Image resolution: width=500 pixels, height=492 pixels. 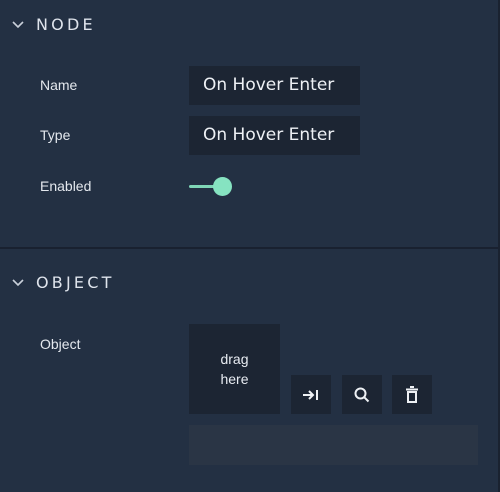 I want to click on object-section-header: OBJECT, so click(x=249, y=283).